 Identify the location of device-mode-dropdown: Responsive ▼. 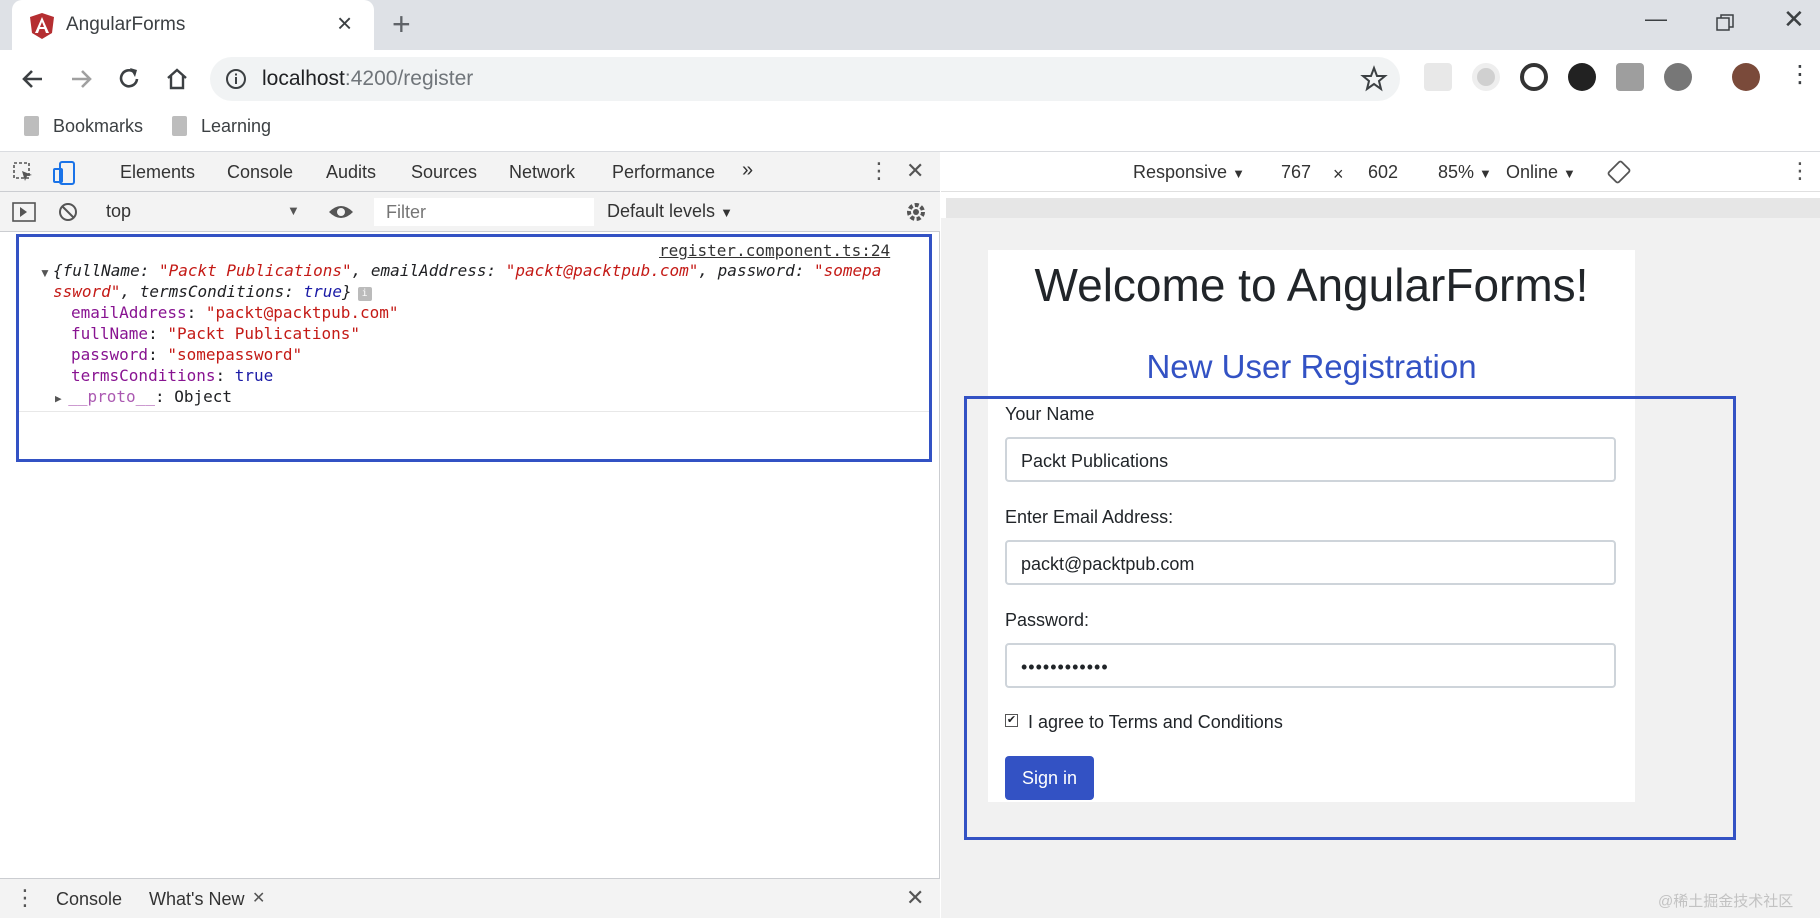
(1189, 172).